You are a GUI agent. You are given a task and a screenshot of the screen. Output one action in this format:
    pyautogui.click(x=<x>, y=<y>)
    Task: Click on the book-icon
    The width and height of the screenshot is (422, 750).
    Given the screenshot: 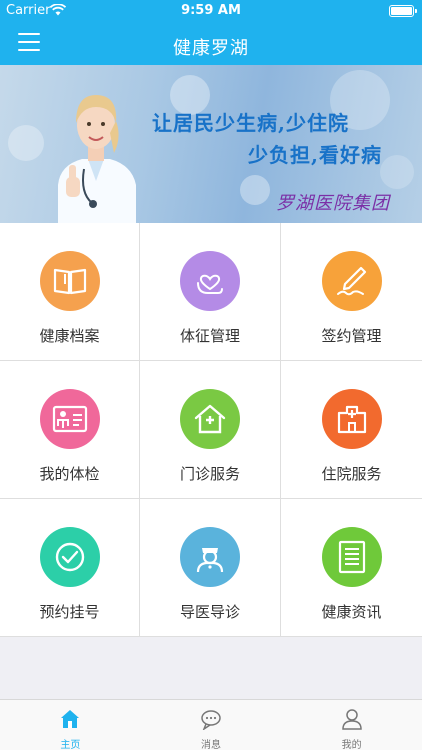 What is the action you would take?
    pyautogui.click(x=69, y=281)
    